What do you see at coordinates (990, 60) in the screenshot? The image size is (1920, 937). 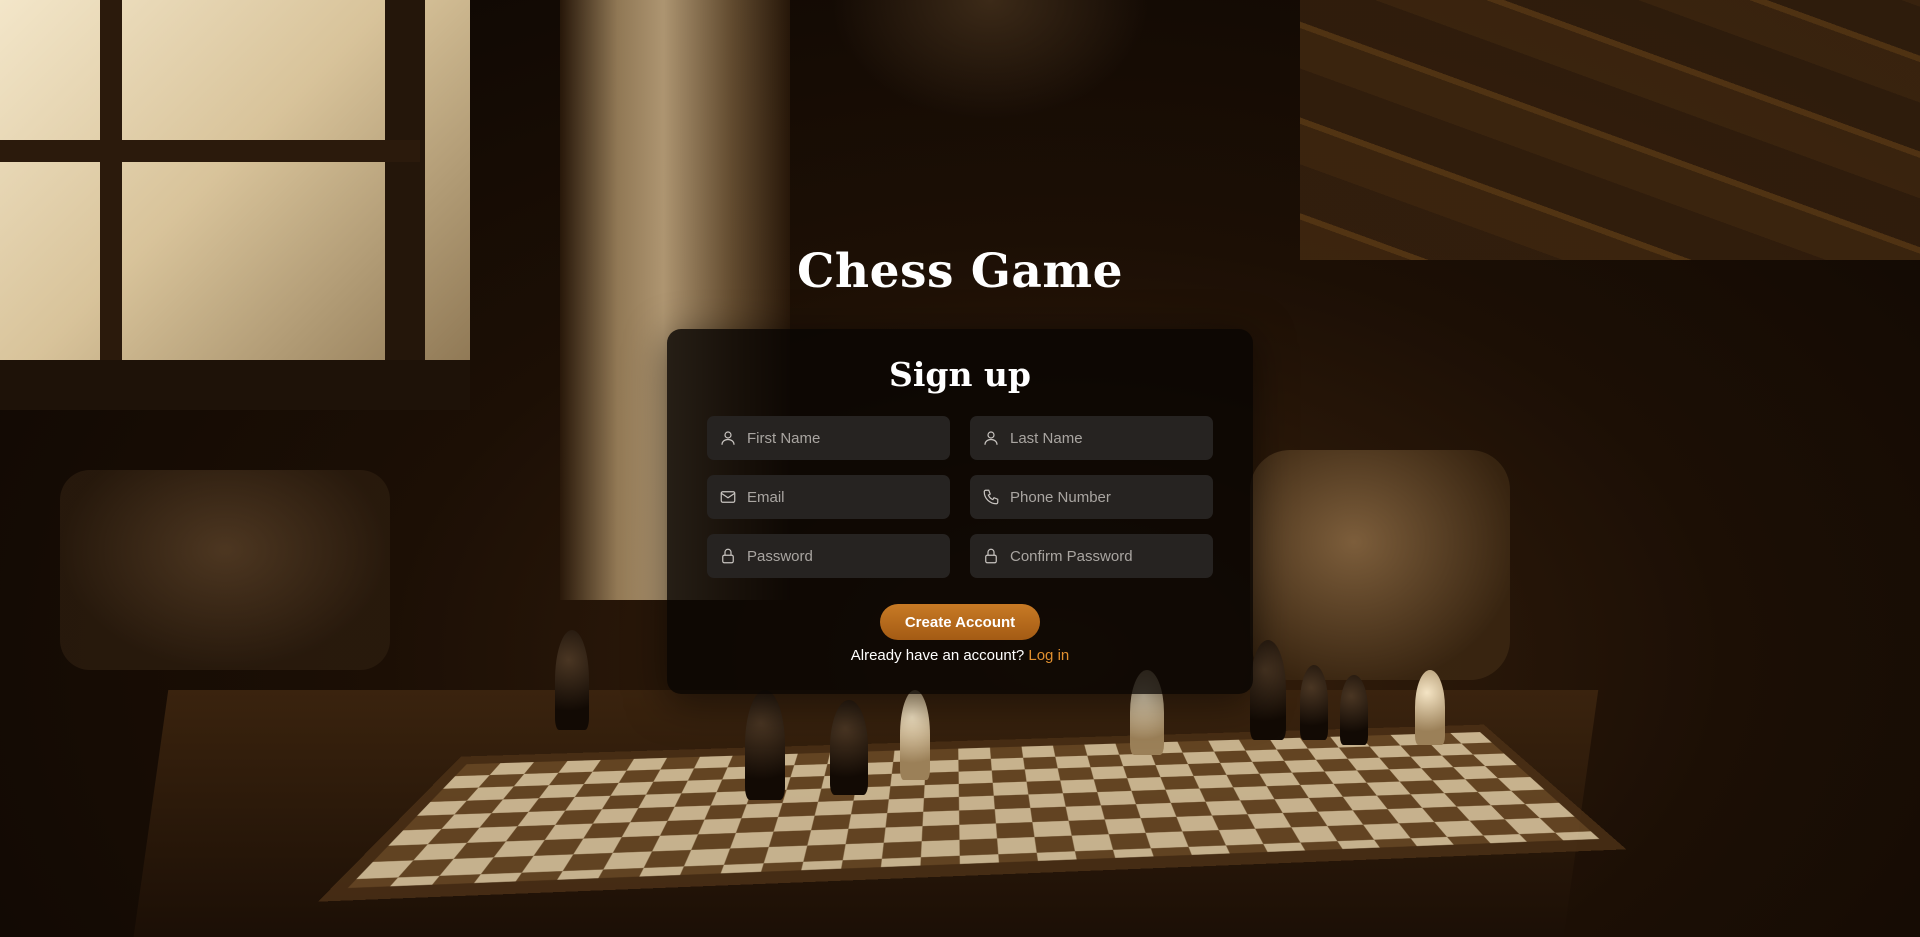 I see `lamp-background` at bounding box center [990, 60].